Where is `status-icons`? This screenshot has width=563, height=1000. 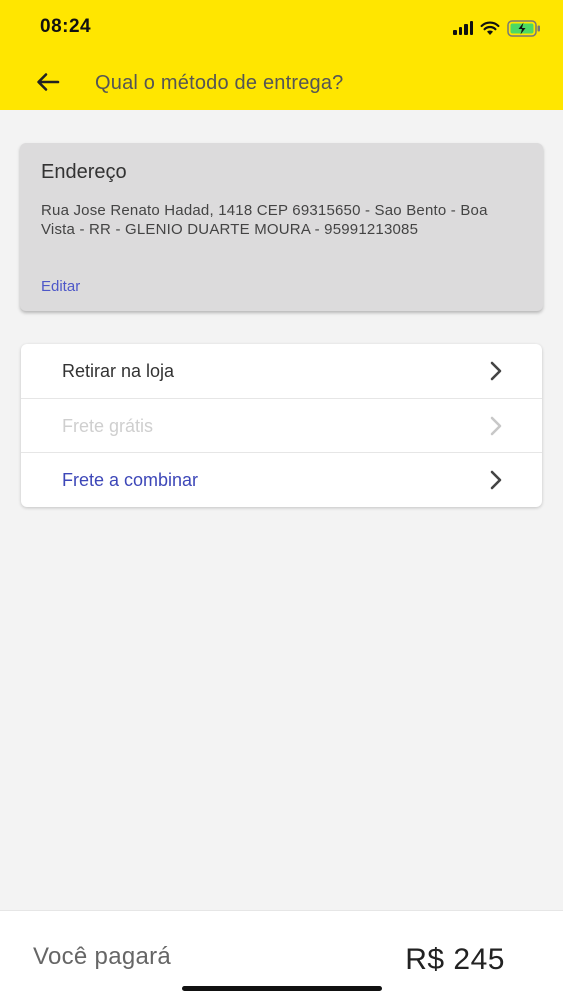 status-icons is located at coordinates (497, 28).